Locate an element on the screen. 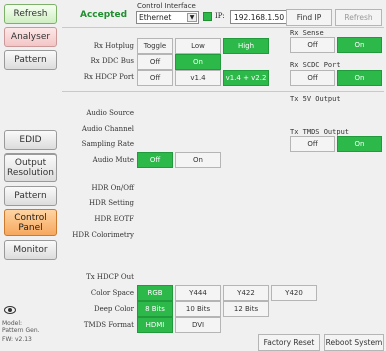 This screenshot has height=351, width=386. audio-mute-label: Audio Mute is located at coordinates (113, 160).